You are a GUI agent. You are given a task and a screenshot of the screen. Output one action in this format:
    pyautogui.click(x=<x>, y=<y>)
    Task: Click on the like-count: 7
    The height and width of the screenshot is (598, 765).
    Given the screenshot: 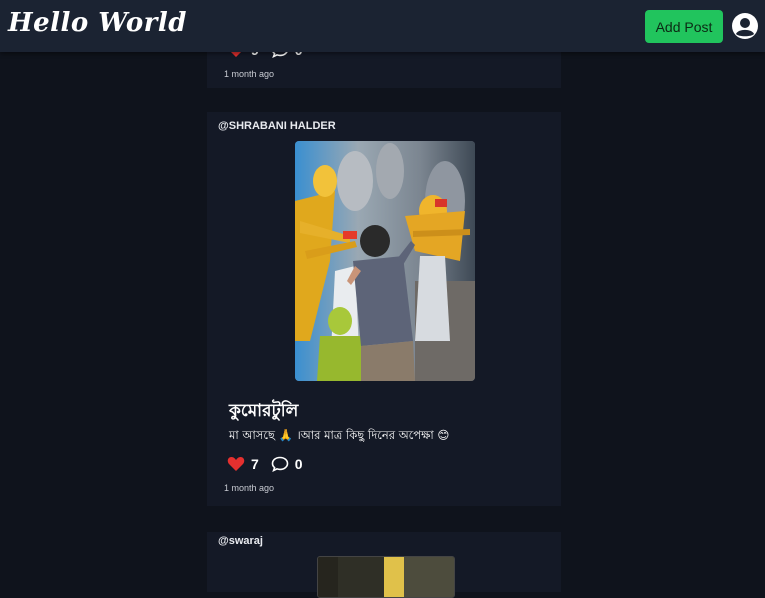 What is the action you would take?
    pyautogui.click(x=255, y=464)
    